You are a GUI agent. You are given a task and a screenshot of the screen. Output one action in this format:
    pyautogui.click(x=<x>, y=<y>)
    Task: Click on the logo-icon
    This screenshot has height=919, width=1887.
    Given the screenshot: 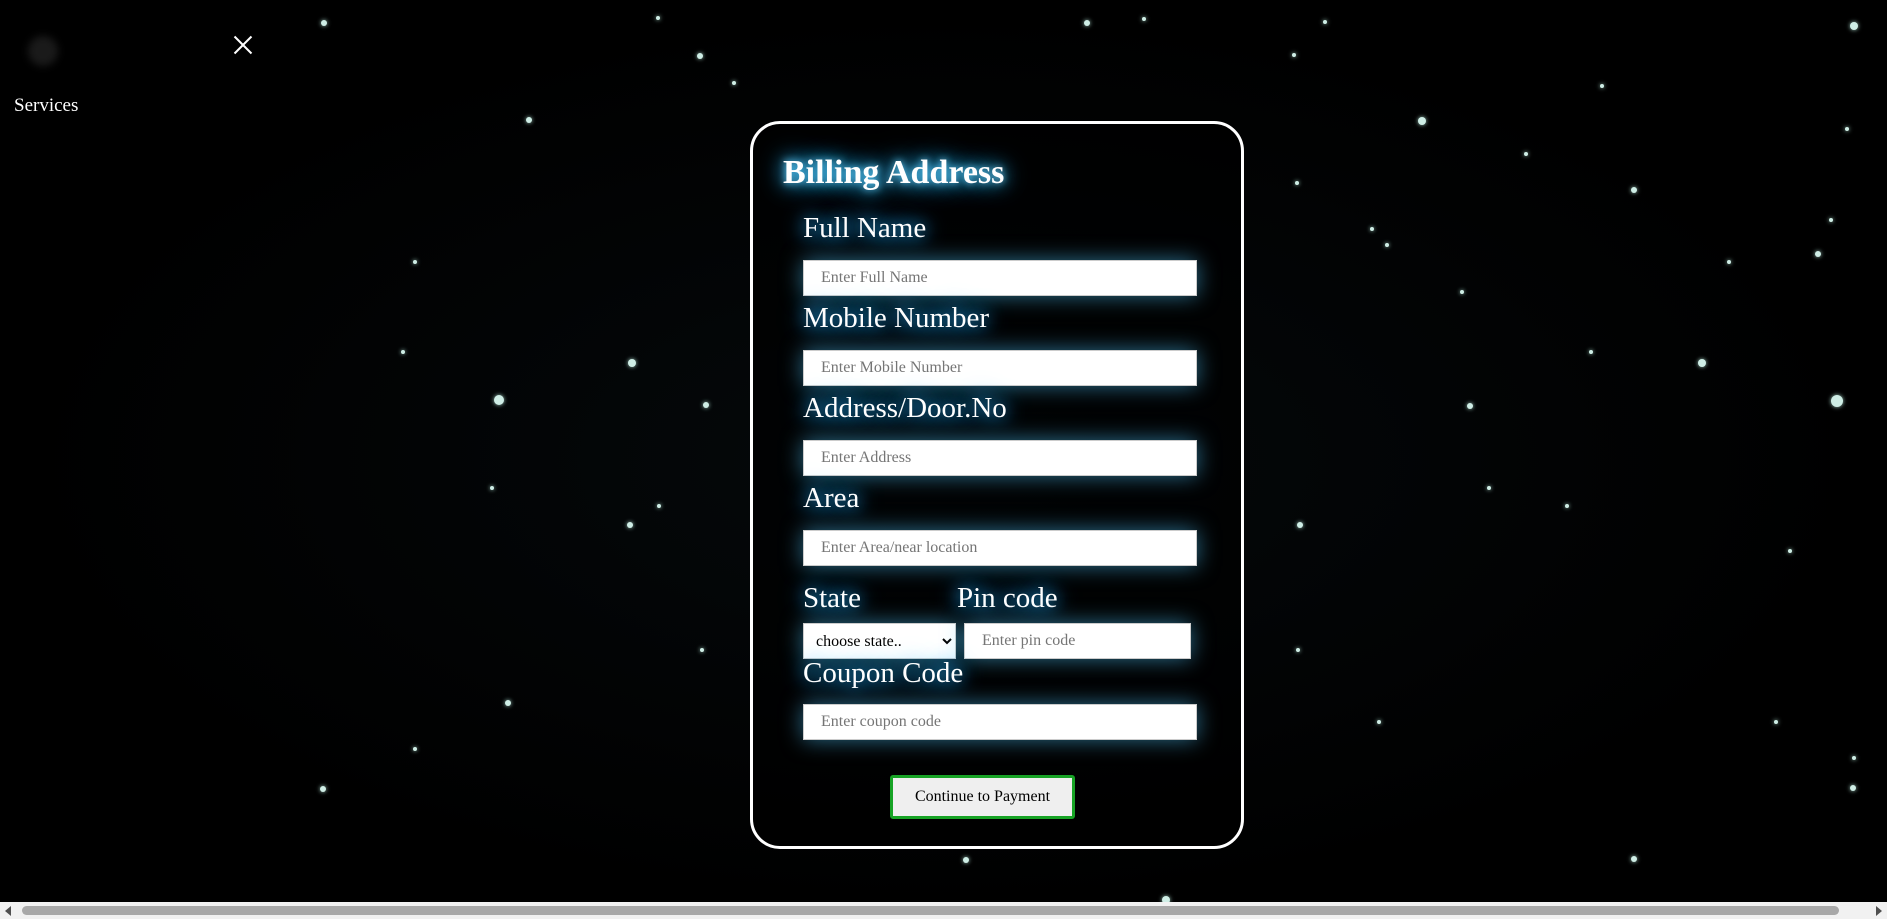 What is the action you would take?
    pyautogui.click(x=43, y=51)
    